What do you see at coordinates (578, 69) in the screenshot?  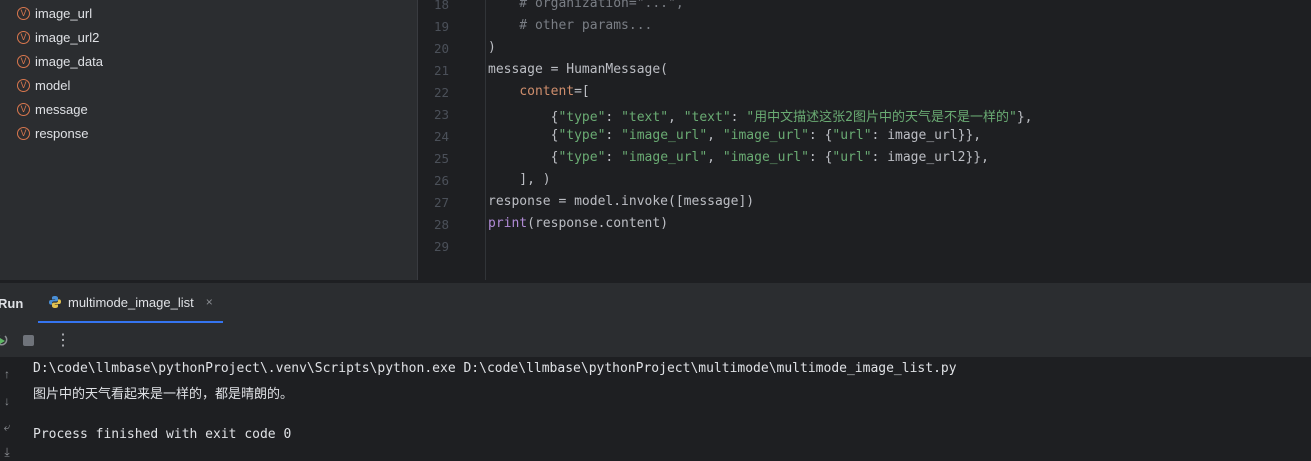 I see `code-line: message = HumanMessage(` at bounding box center [578, 69].